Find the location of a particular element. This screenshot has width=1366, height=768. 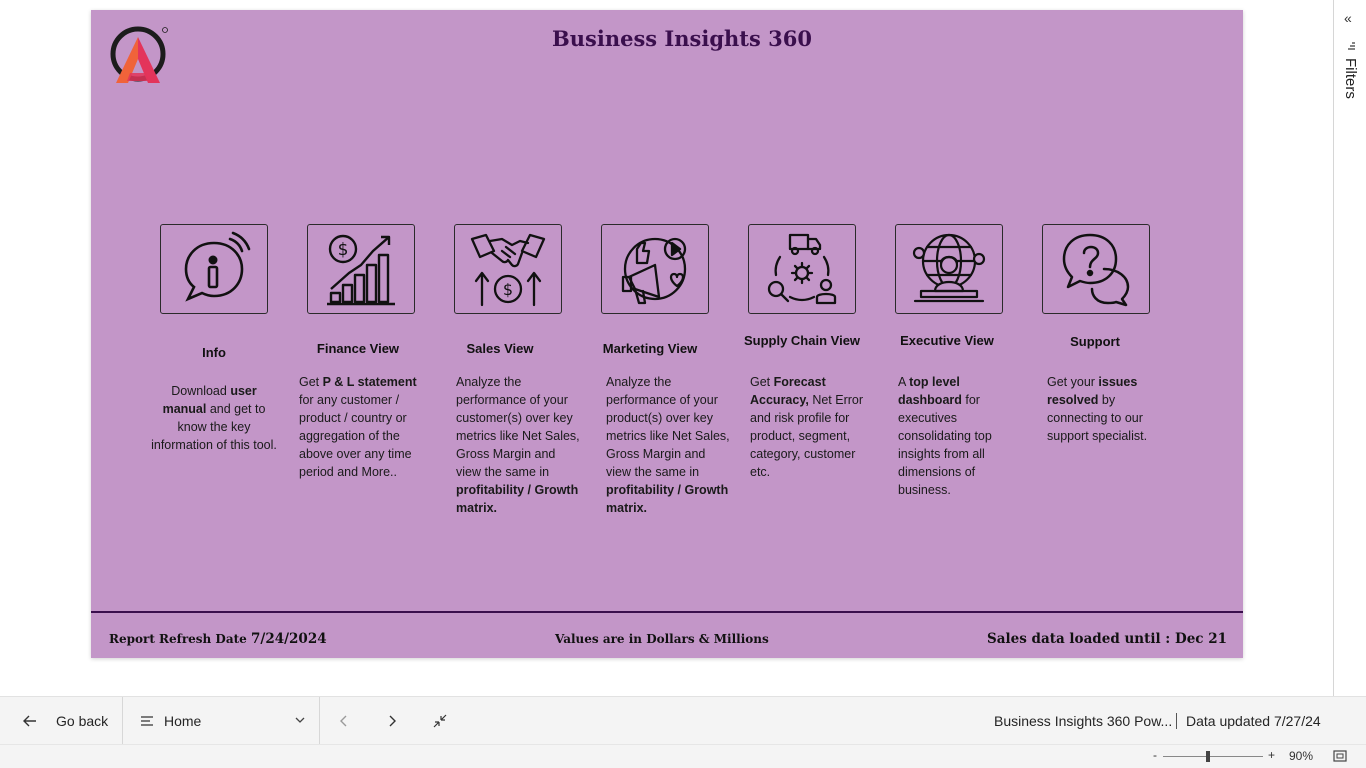

info-tile is located at coordinates (214, 269).